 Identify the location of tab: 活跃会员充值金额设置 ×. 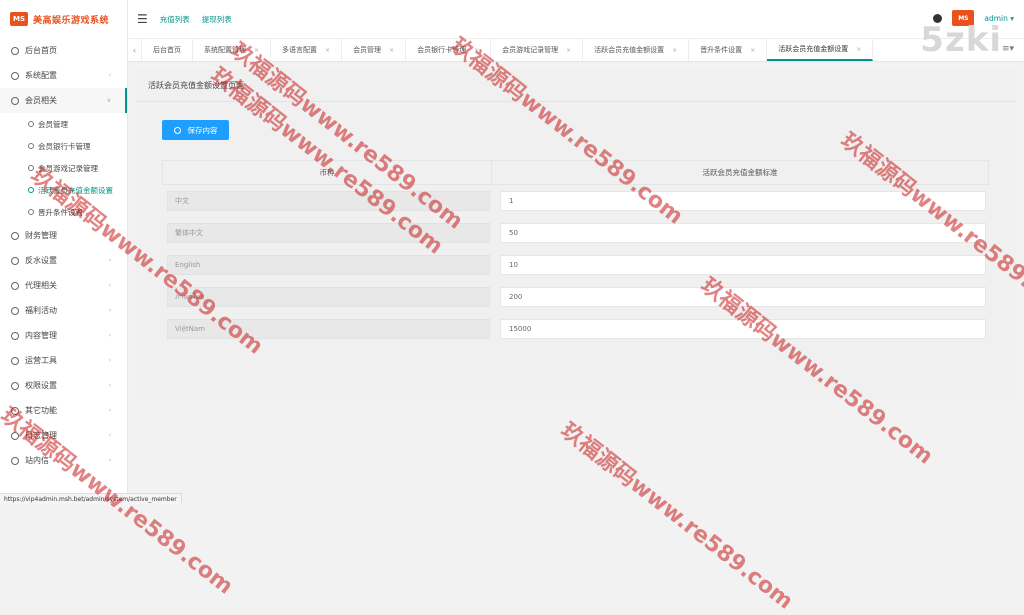
(636, 50).